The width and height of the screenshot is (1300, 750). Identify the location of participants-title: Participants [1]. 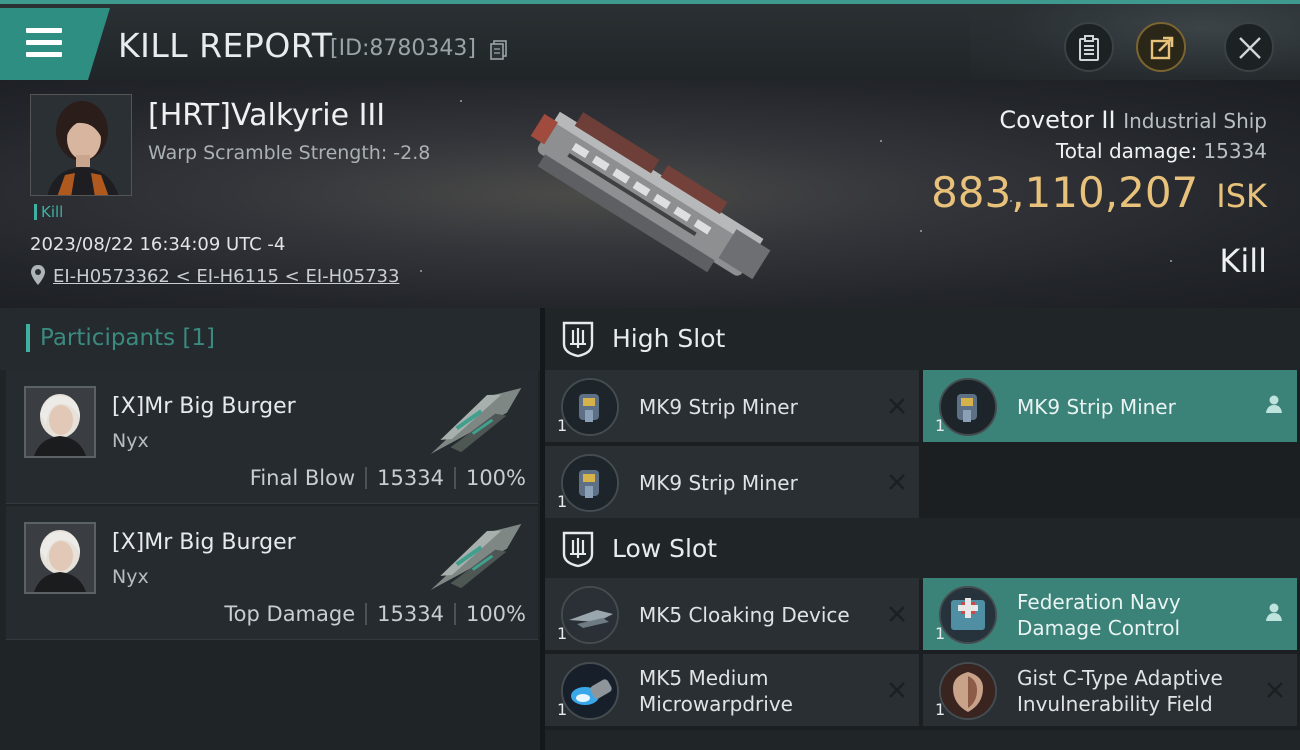
(120, 338).